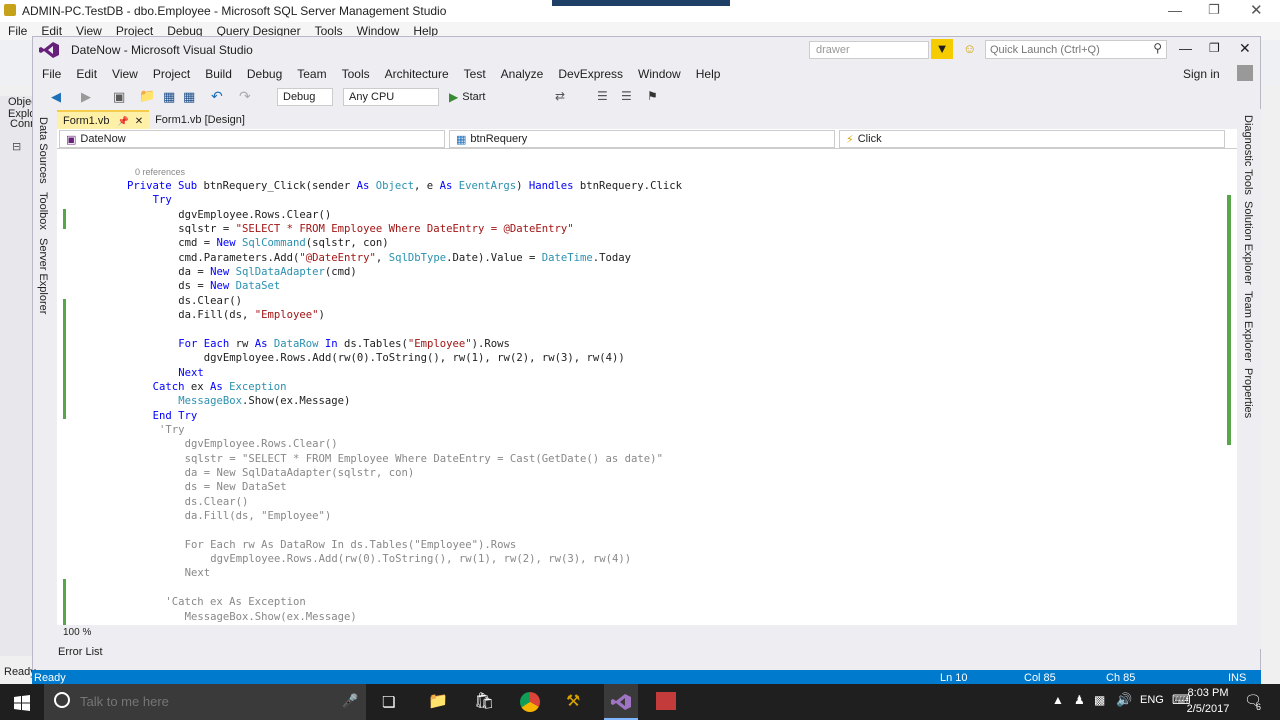 The image size is (1280, 720). What do you see at coordinates (86, 74) in the screenshot?
I see `vs-menu-edit: Edit` at bounding box center [86, 74].